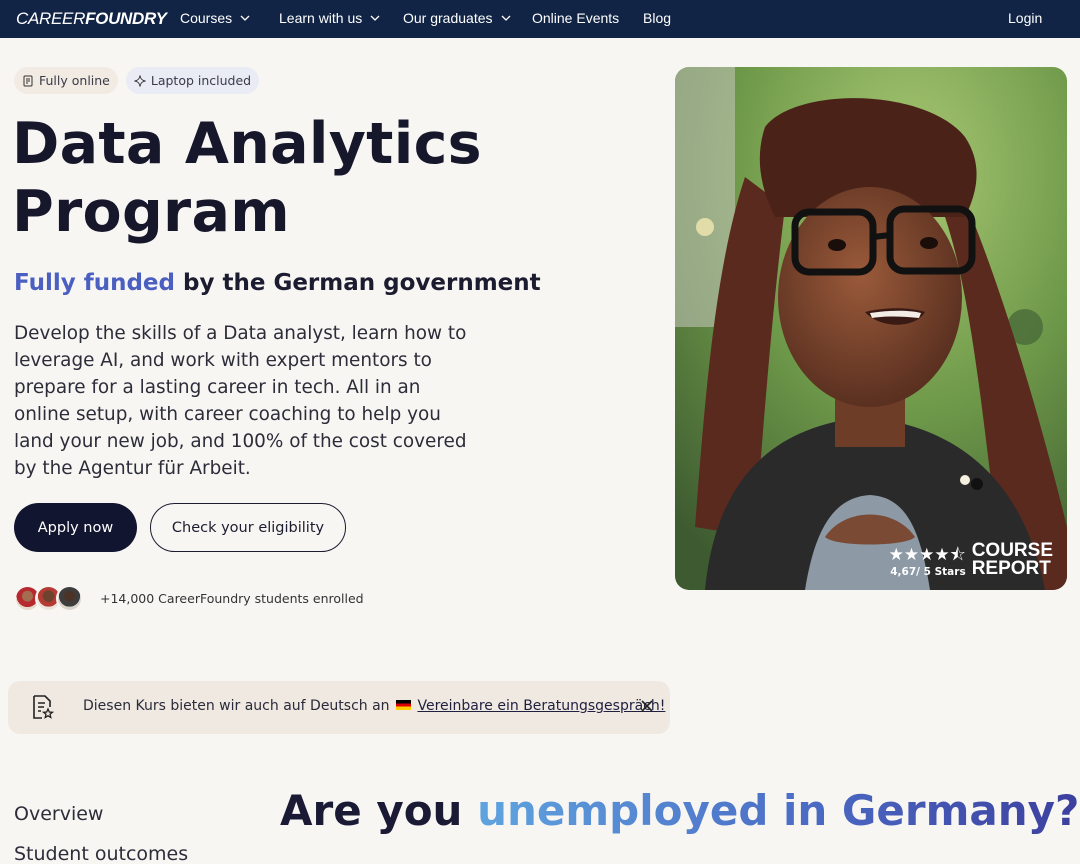  I want to click on section-heading: Are you unemployed in Germany?, so click(679, 810).